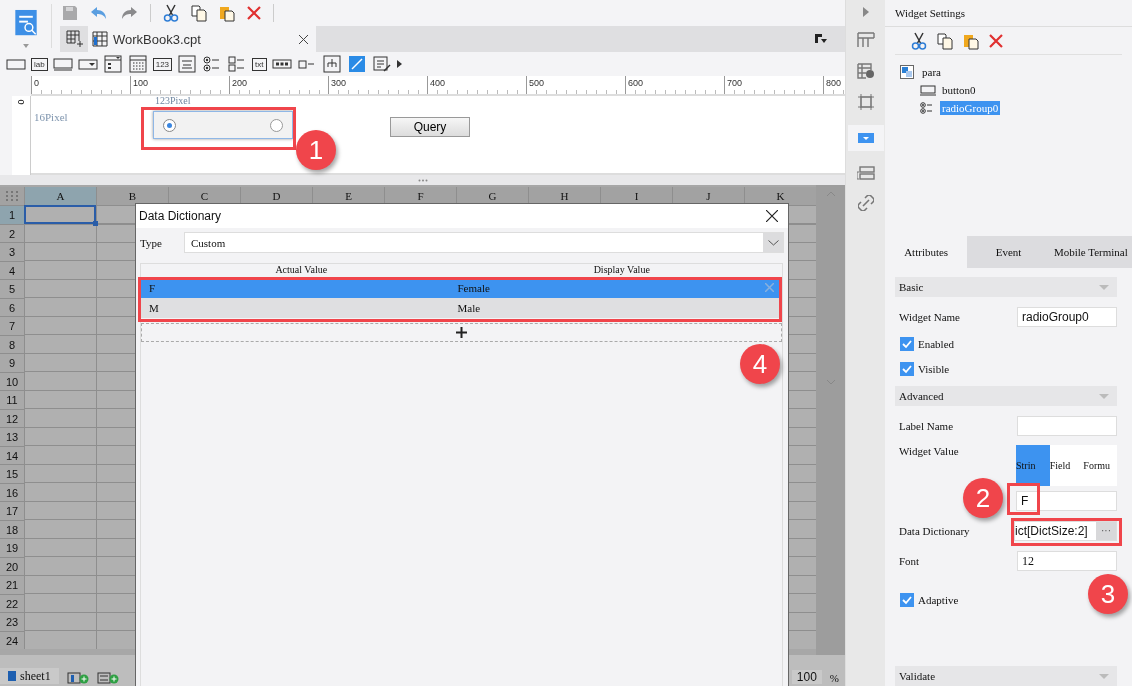 This screenshot has height=686, width=1132. What do you see at coordinates (60, 196) in the screenshot?
I see `column-header: A` at bounding box center [60, 196].